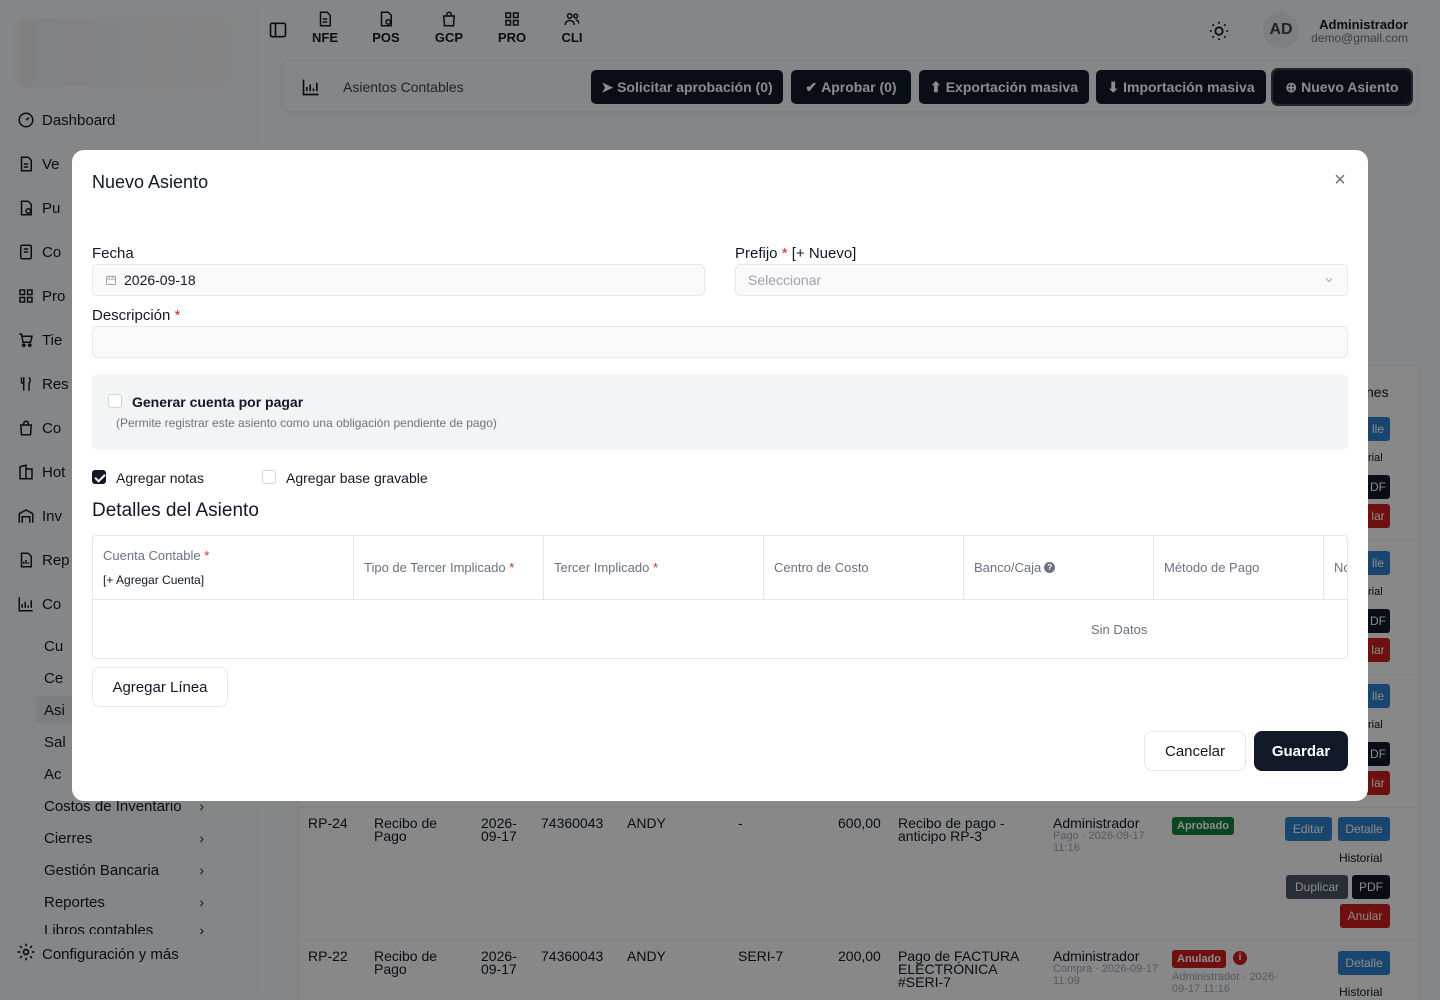 This screenshot has width=1440, height=1000. I want to click on column-account: Cuenta Contable * [+ Agregar Cuenta], so click(223, 567).